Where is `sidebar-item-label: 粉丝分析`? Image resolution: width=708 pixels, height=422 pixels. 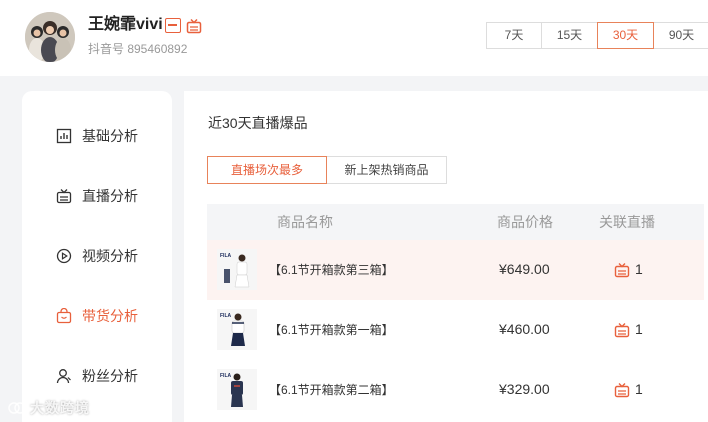
sidebar-item-label: 粉丝分析 is located at coordinates (110, 376).